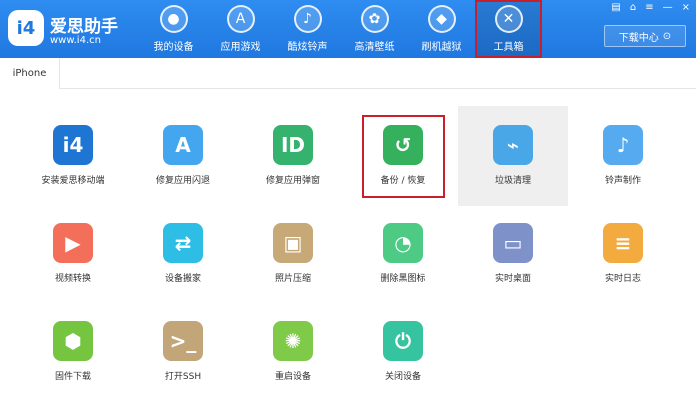  Describe the element at coordinates (441, 47) in the screenshot. I see `nav-label: 刷机越狱` at that location.